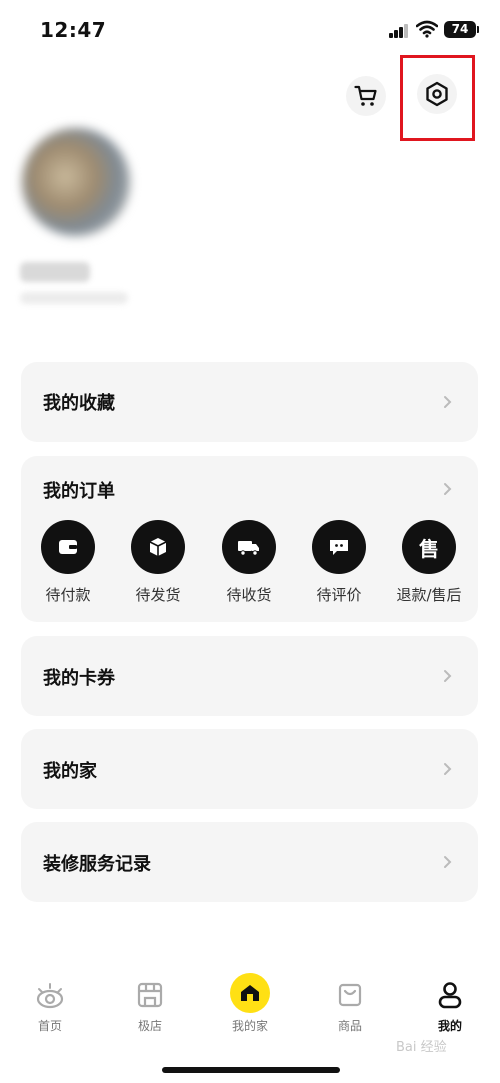 This screenshot has height=1083, width=500. I want to click on watermark: Bai 经验, so click(421, 1047).